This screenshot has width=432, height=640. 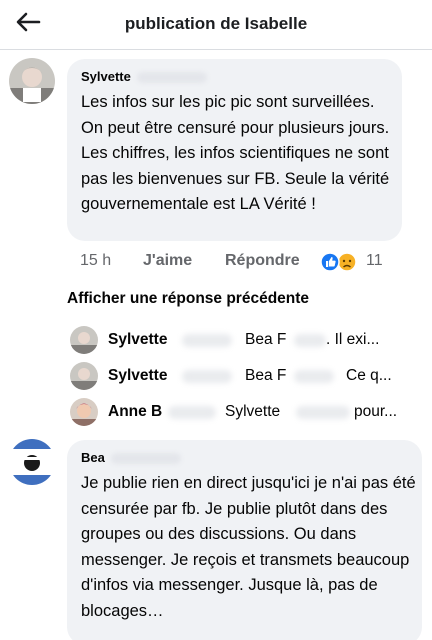 I want to click on page-title: publication de Isabelle, so click(x=216, y=23).